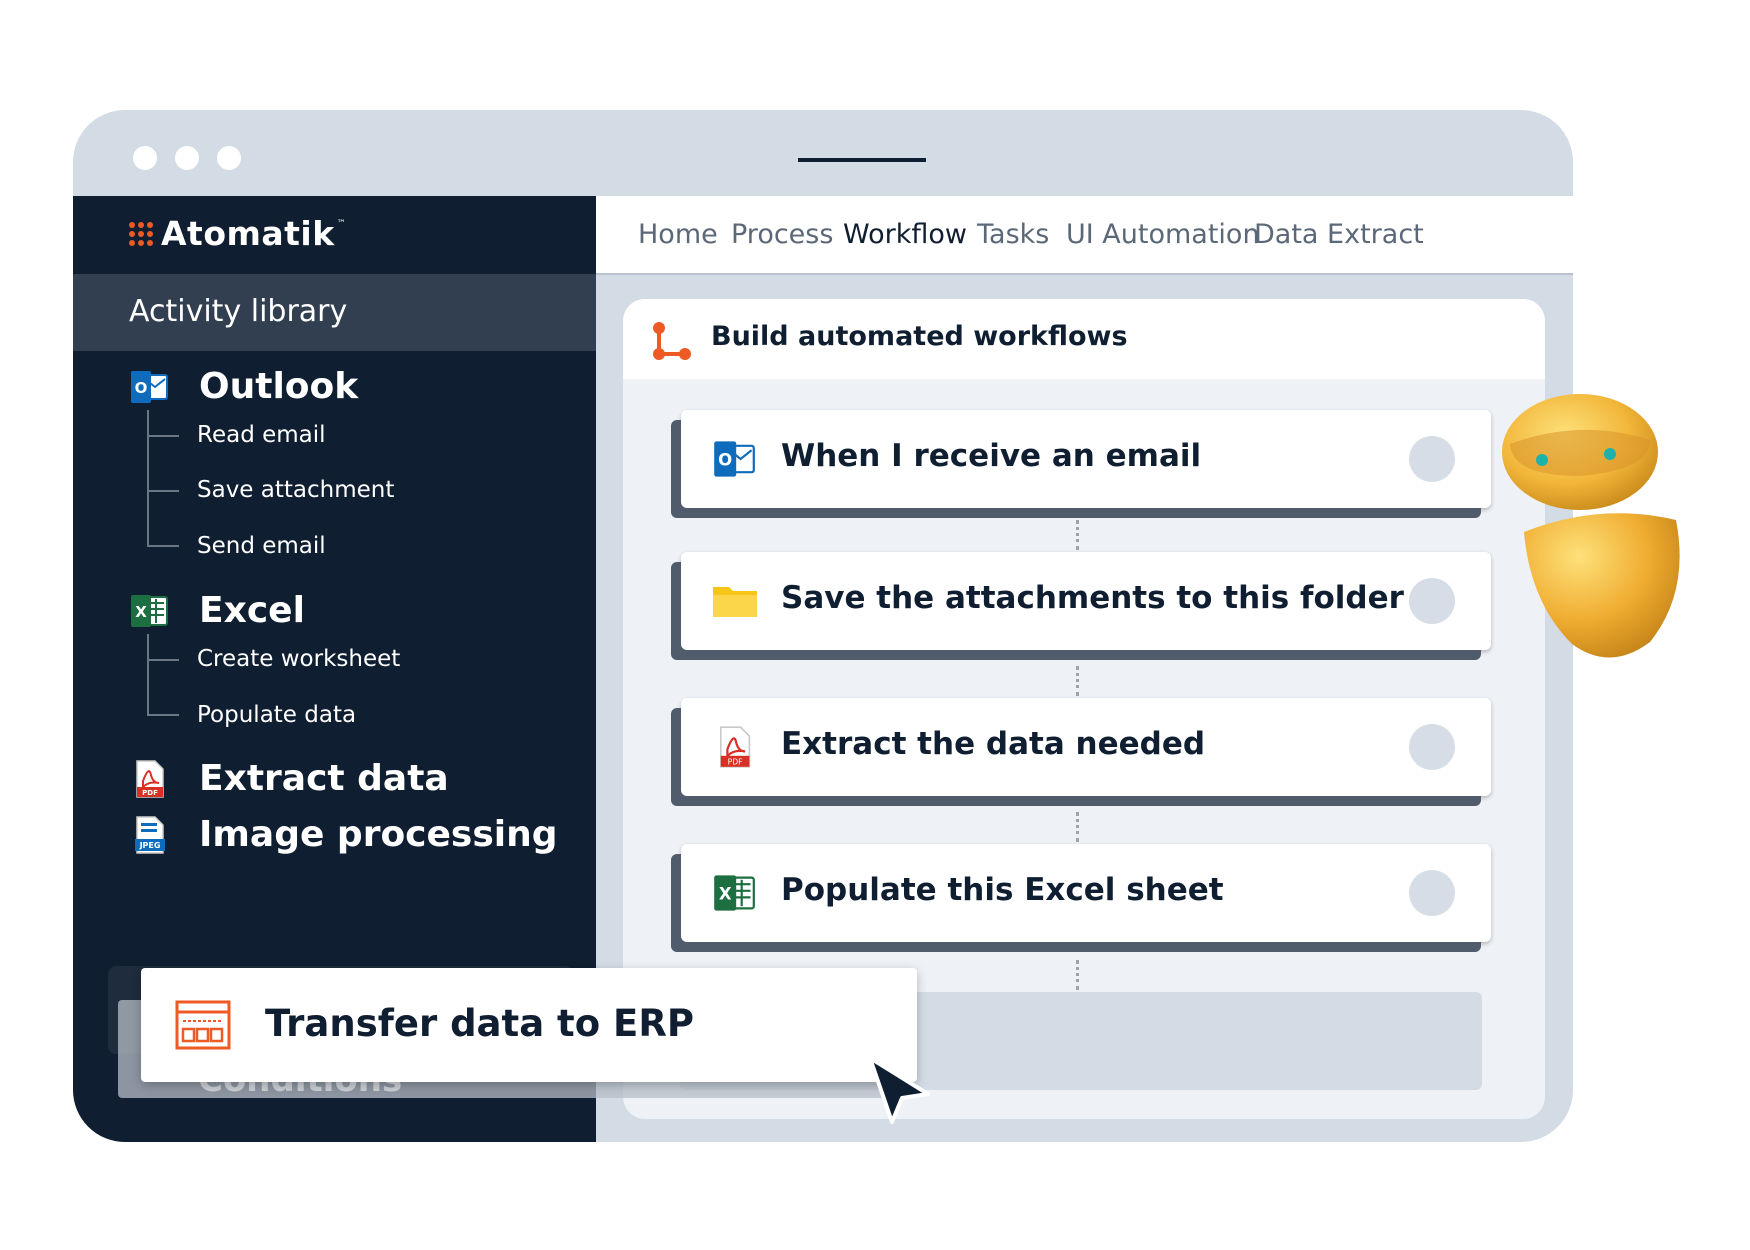 The width and height of the screenshot is (1750, 1250). What do you see at coordinates (1163, 234) in the screenshot?
I see `tab-ui-automation: UI Automation` at bounding box center [1163, 234].